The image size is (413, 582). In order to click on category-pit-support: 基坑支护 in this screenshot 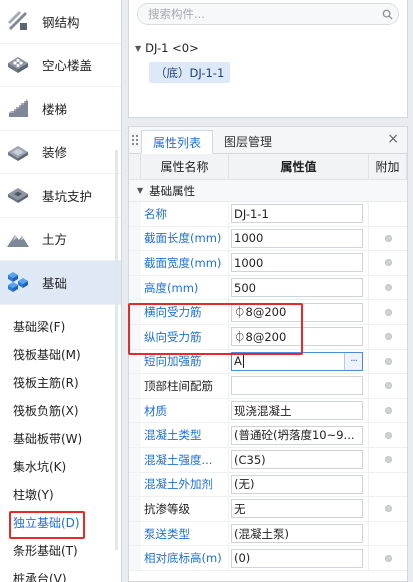, I will do `click(60, 196)`.